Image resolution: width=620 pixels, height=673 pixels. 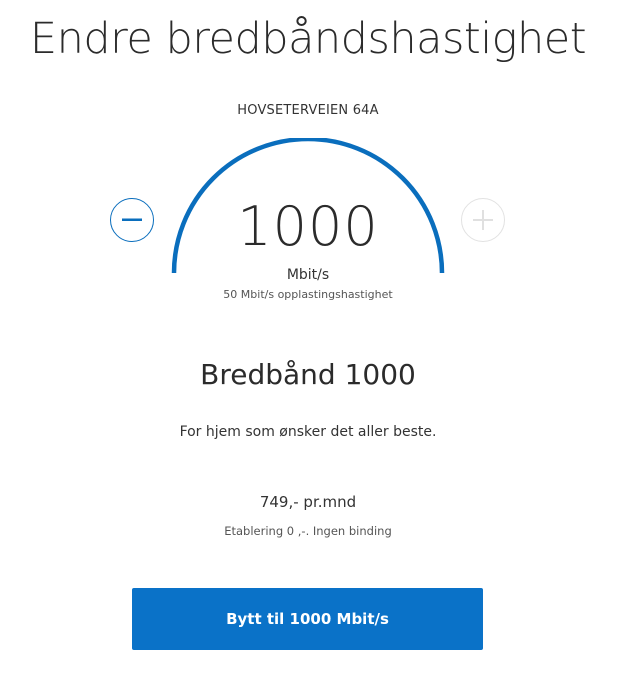 What do you see at coordinates (307, 619) in the screenshot?
I see `change-speed-button: Bytt til 1000 Mbit/s` at bounding box center [307, 619].